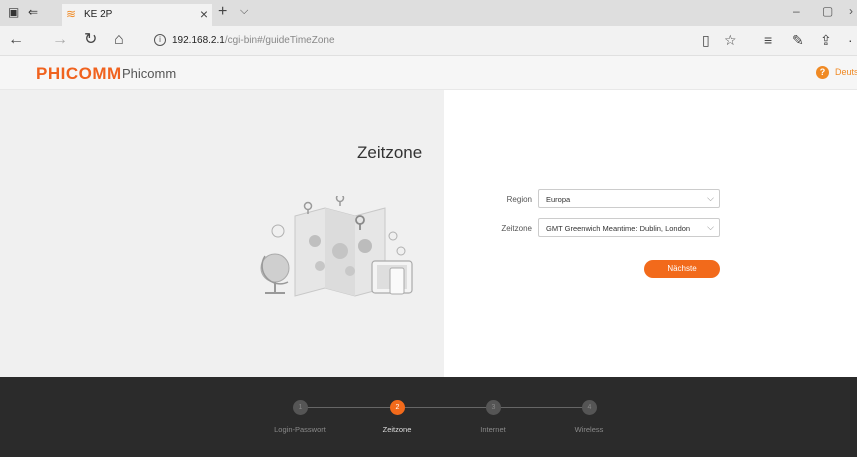 This screenshot has height=457, width=857. What do you see at coordinates (846, 72) in the screenshot?
I see `language-label: Deutsc` at bounding box center [846, 72].